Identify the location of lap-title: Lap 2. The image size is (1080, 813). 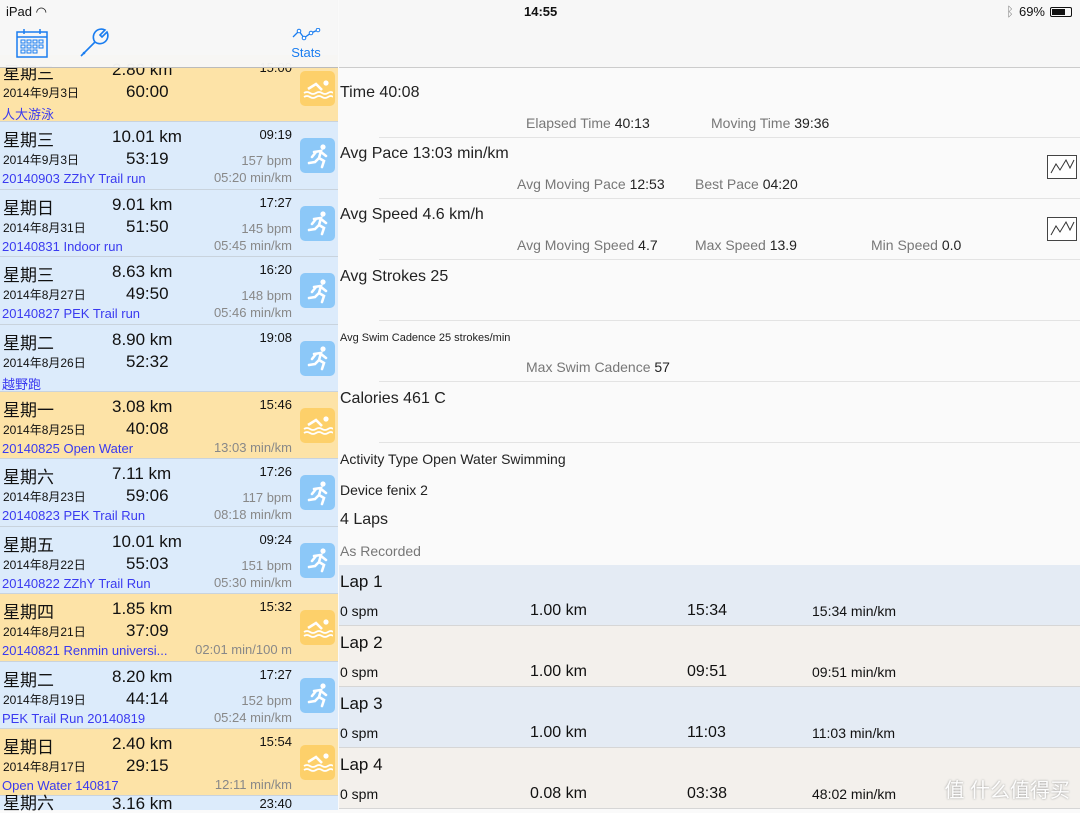
(361, 642).